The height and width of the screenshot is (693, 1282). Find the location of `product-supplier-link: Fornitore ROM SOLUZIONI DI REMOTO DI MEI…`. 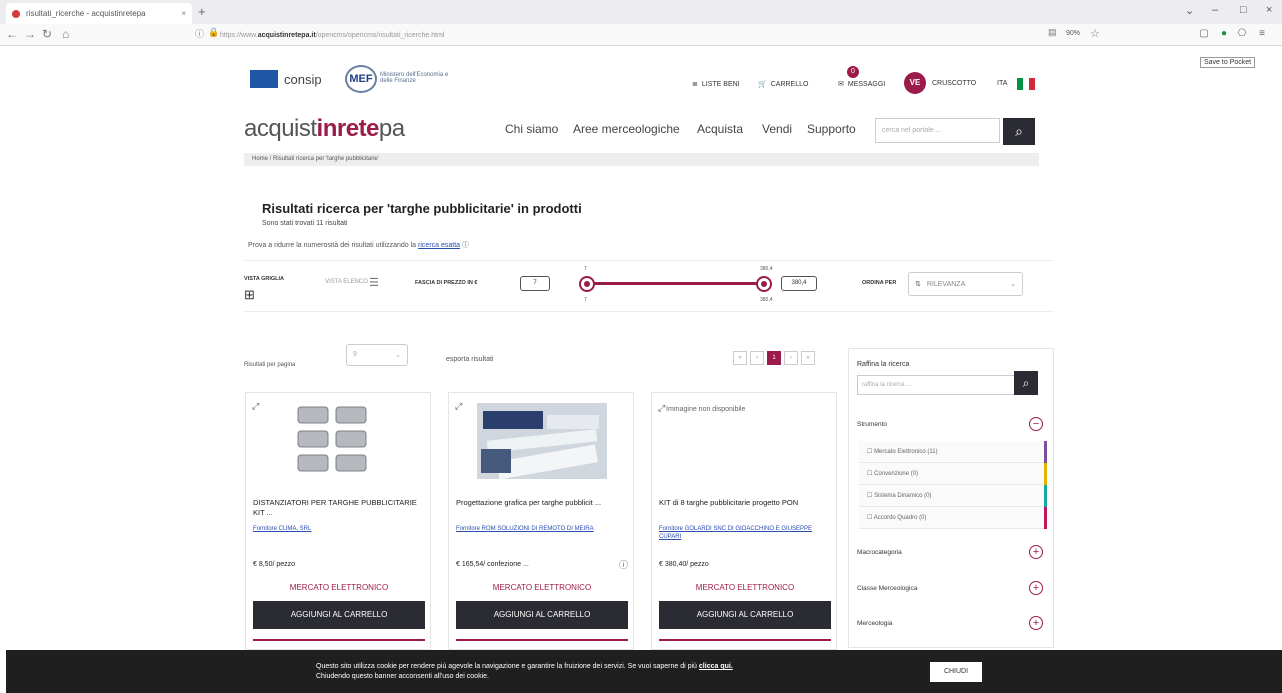

product-supplier-link: Fornitore ROM SOLUZIONI DI REMOTO DI MEI… is located at coordinates (541, 529).